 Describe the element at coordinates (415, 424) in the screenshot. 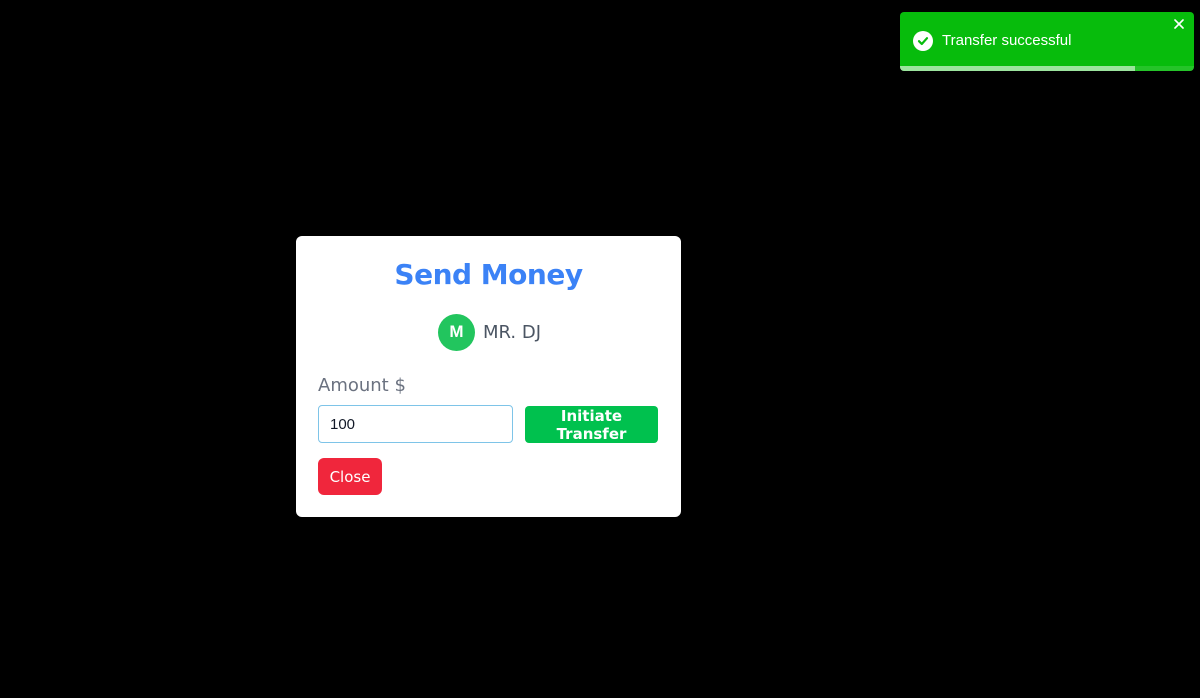

I see `amount-input` at that location.